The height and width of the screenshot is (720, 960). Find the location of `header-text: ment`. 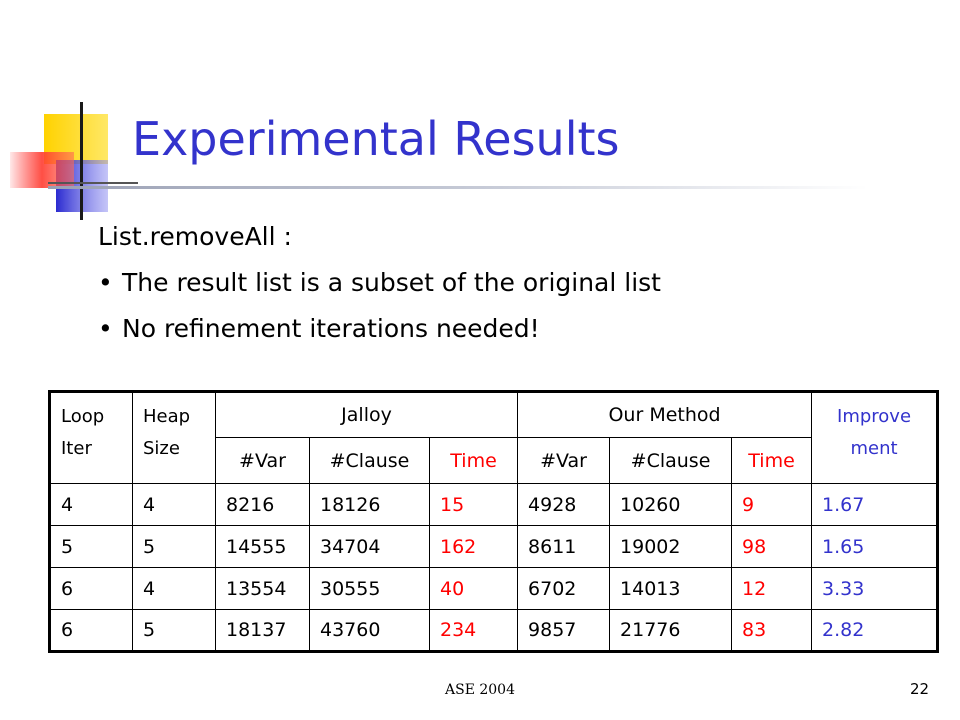

header-text: ment is located at coordinates (874, 448).